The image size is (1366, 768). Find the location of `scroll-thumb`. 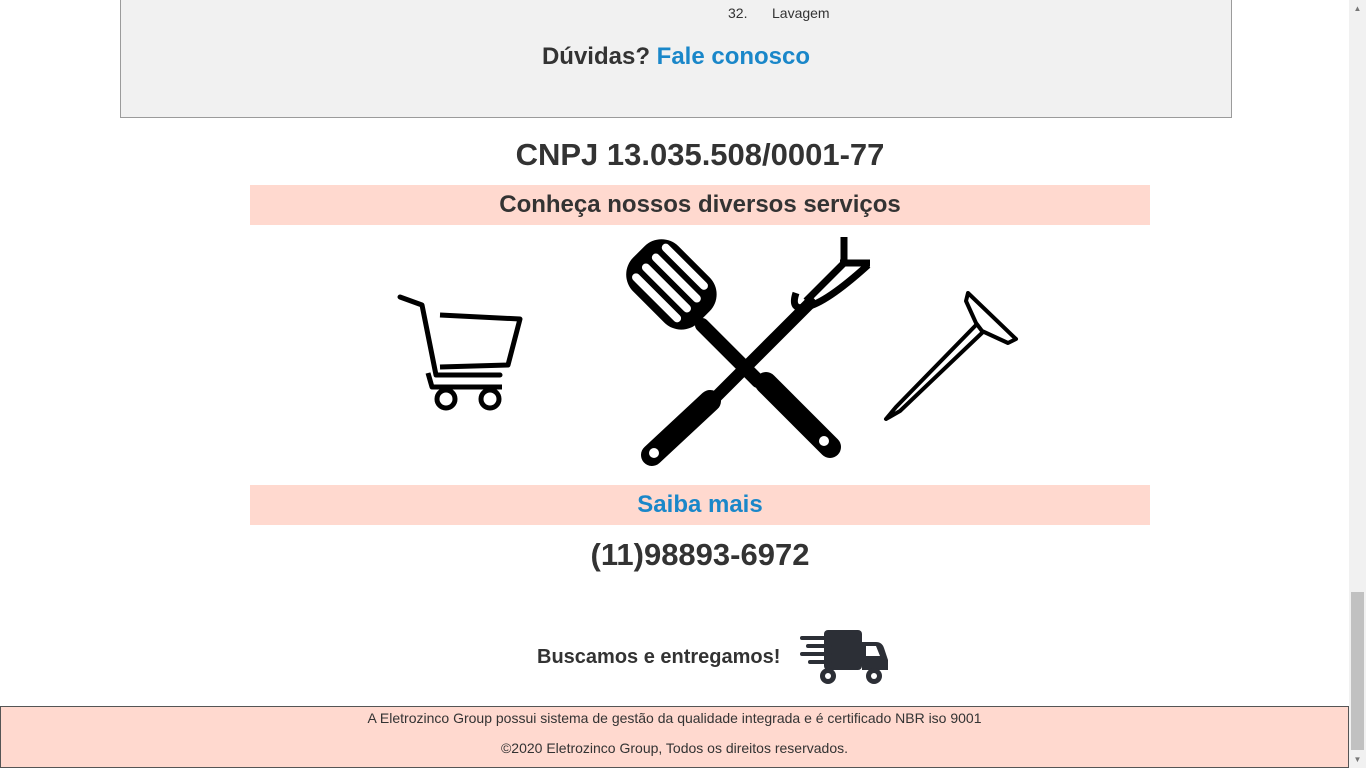

scroll-thumb is located at coordinates (1357, 671).